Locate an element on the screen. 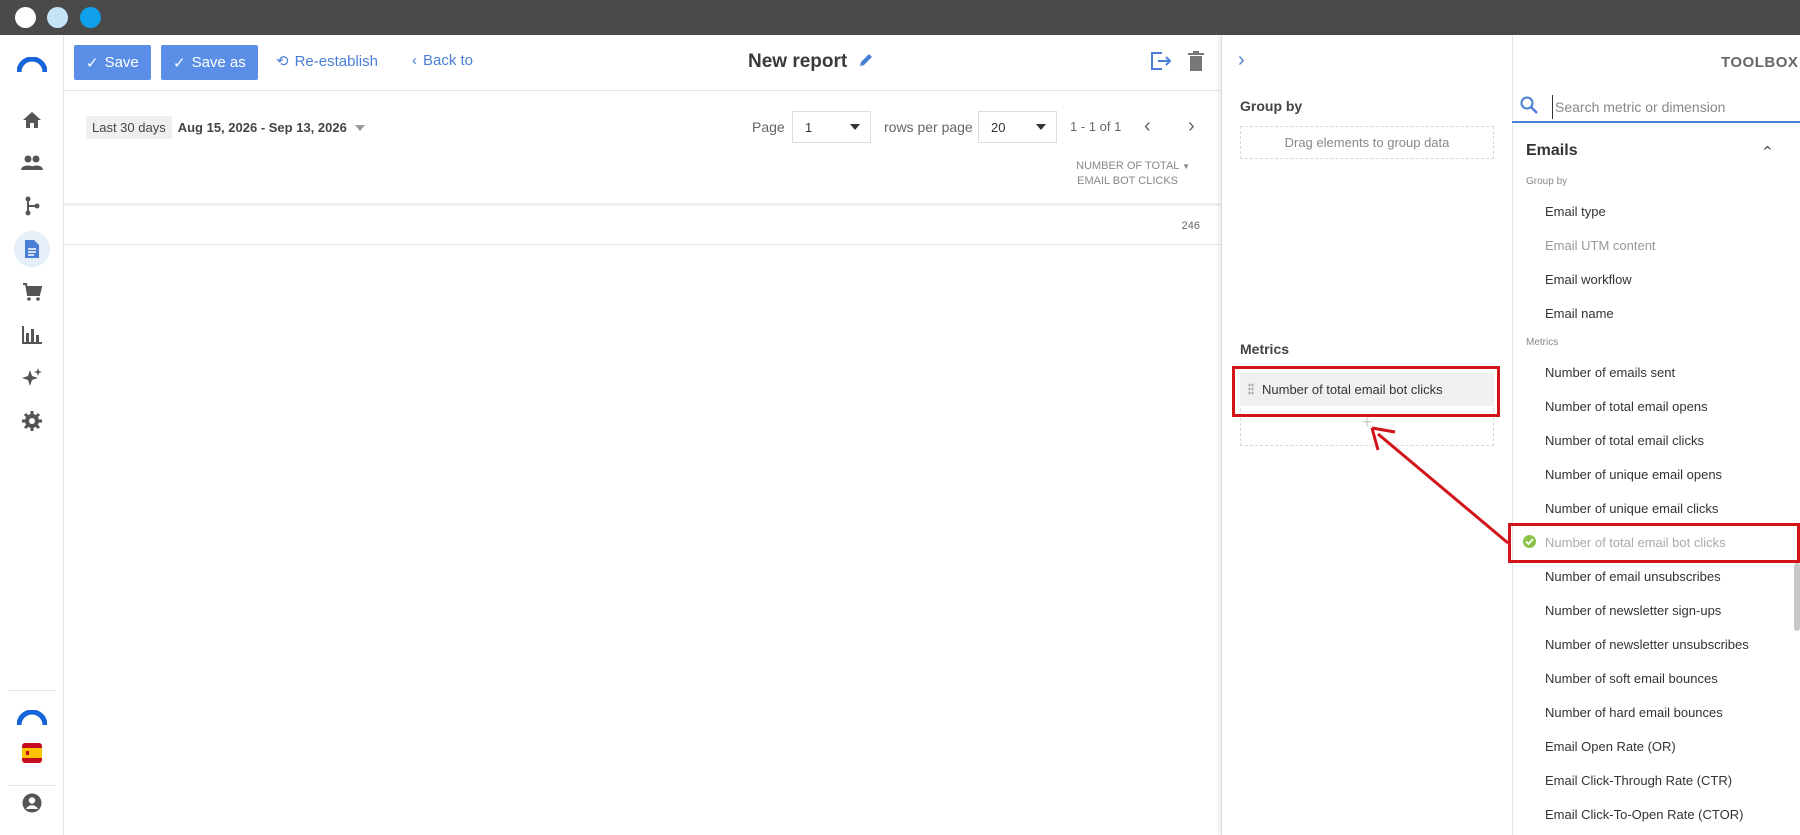 This screenshot has width=1800, height=835. next-page-icon: › is located at coordinates (1191, 126).